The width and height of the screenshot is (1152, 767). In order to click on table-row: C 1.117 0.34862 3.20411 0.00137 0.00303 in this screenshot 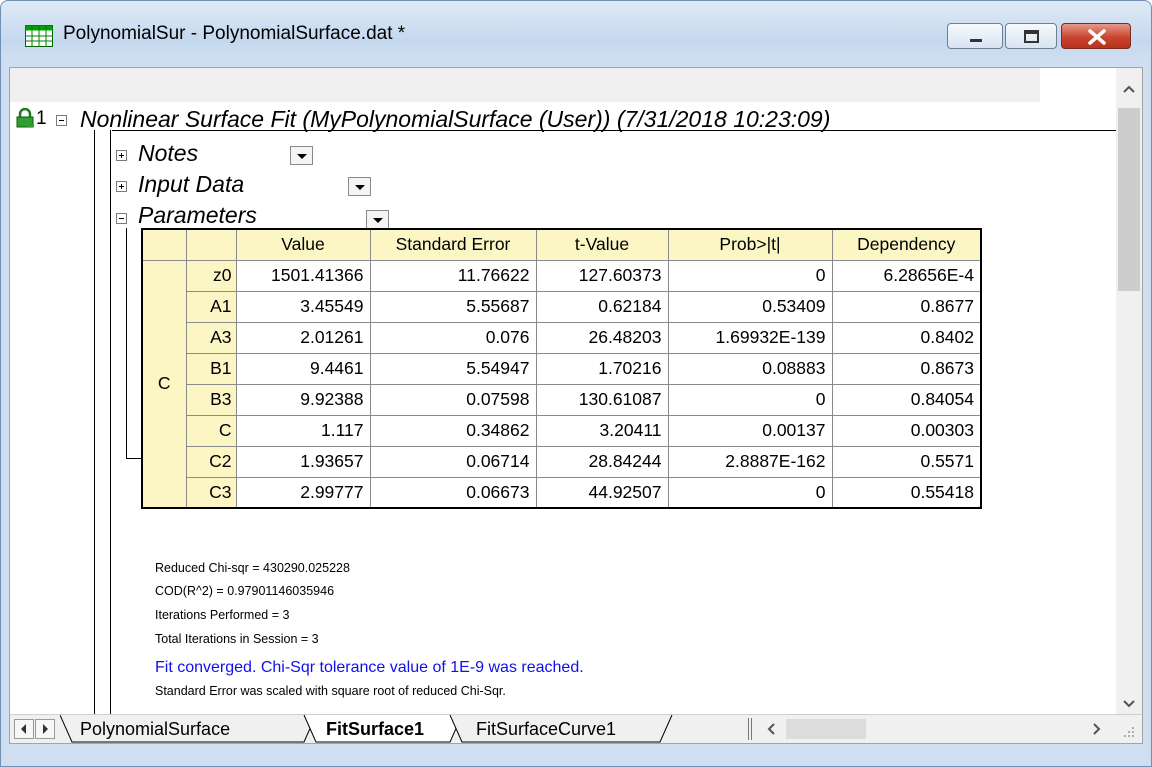, I will do `click(562, 430)`.